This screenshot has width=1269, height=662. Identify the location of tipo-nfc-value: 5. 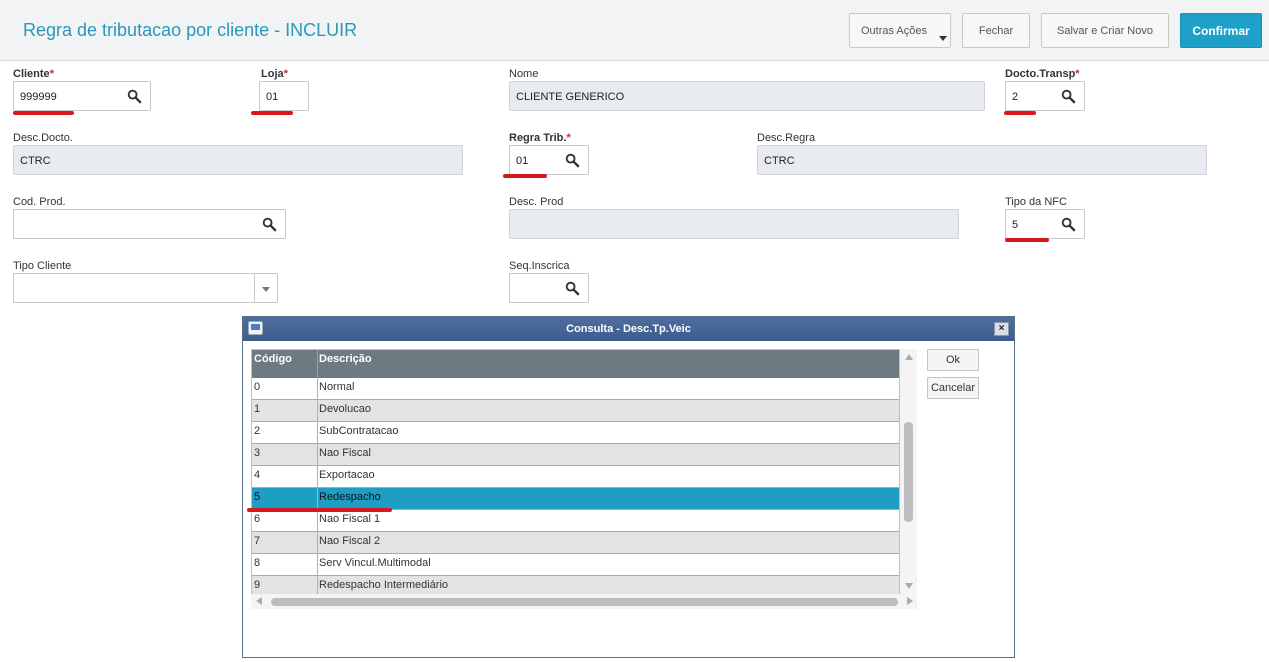
(1015, 225).